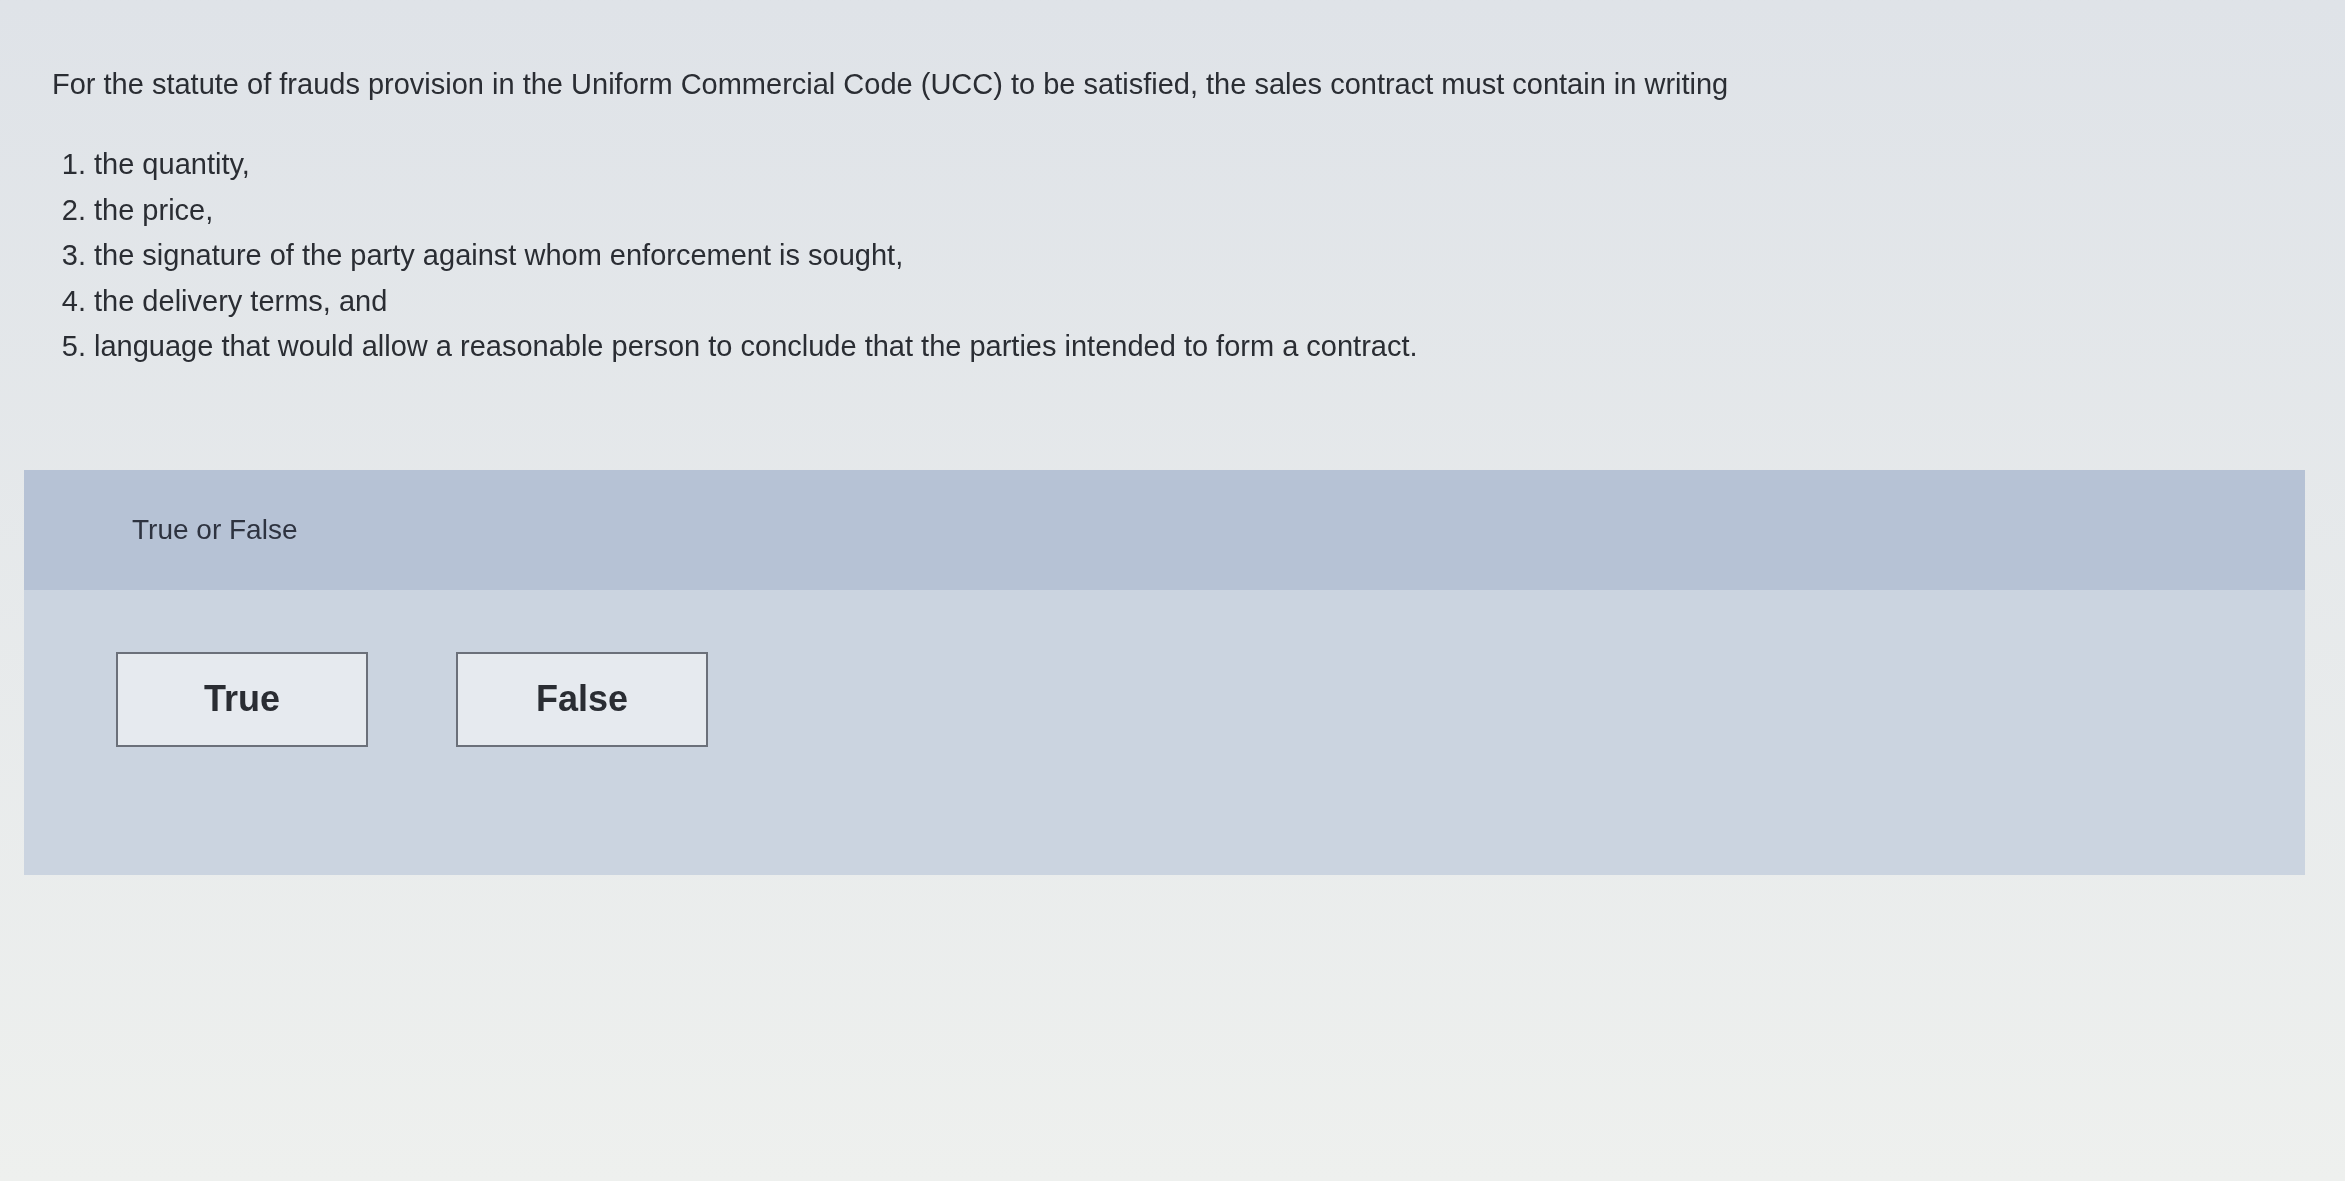 The image size is (2345, 1181). I want to click on list-number: 3., so click(73, 255).